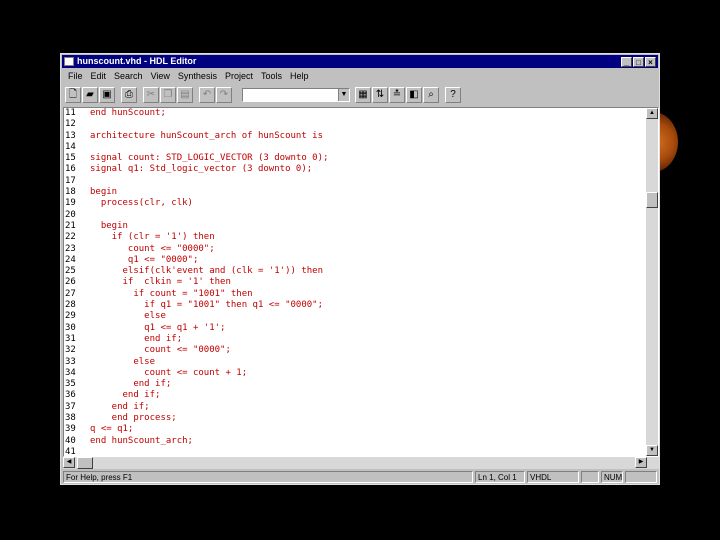 This screenshot has width=720, height=540. I want to click on minimize-button: _, so click(626, 61).